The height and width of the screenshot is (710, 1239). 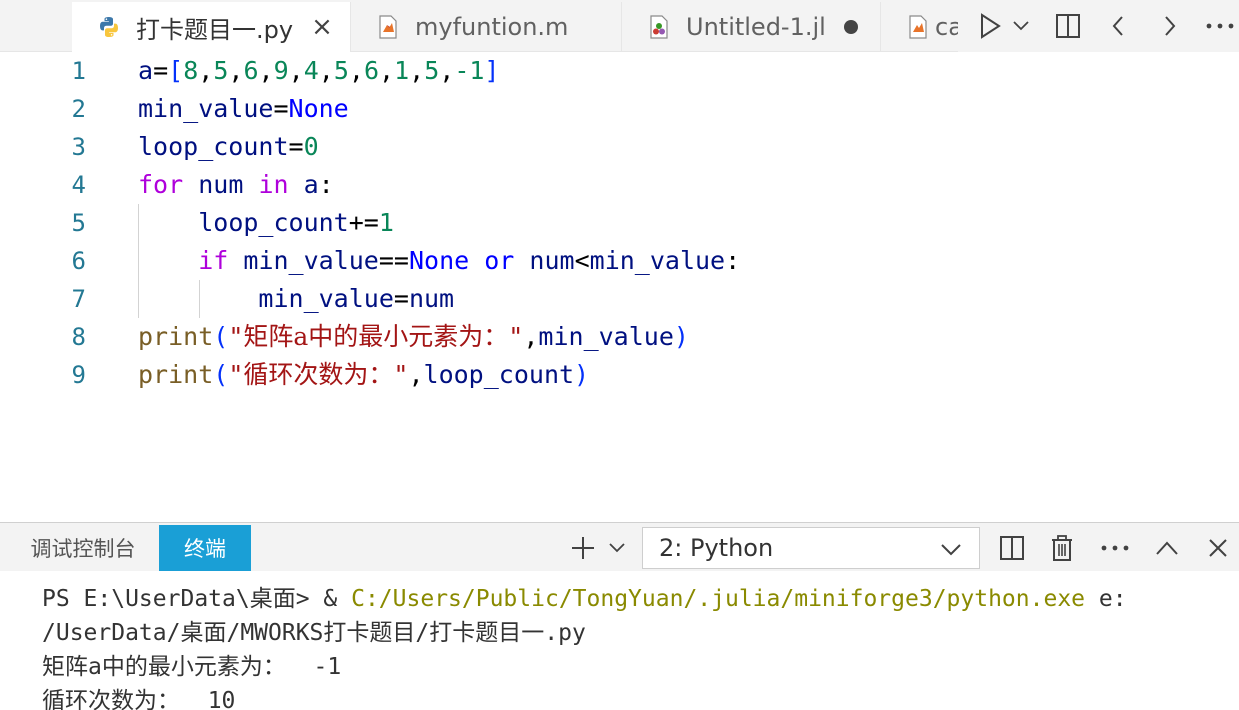 What do you see at coordinates (139, 699) in the screenshot?
I see `terminal-line: 循环次数为： 10` at bounding box center [139, 699].